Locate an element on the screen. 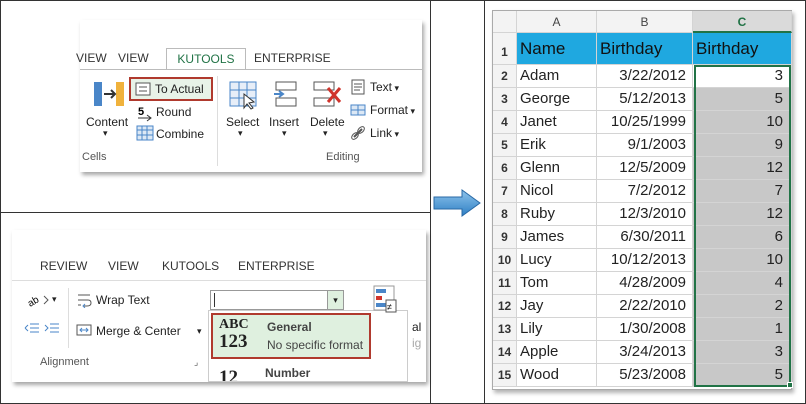 This screenshot has width=806, height=404. merge-center-button: Merge & Center is located at coordinates (138, 331).